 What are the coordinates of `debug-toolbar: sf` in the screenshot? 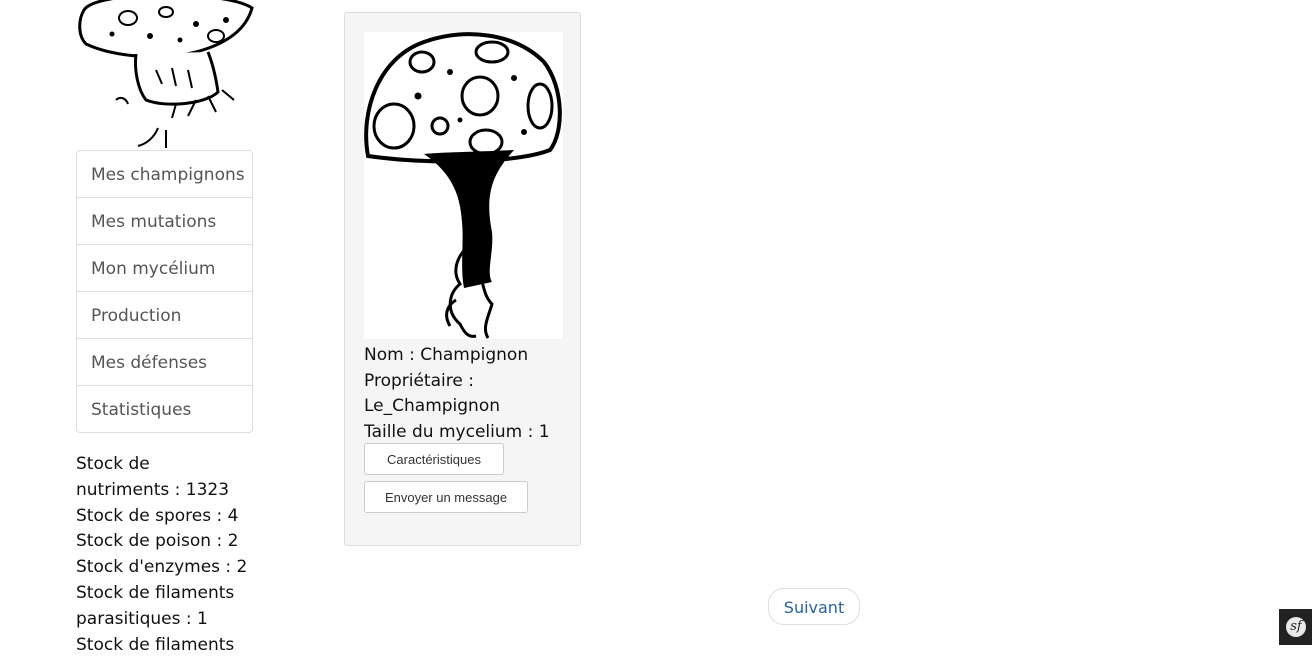 It's located at (1295, 627).